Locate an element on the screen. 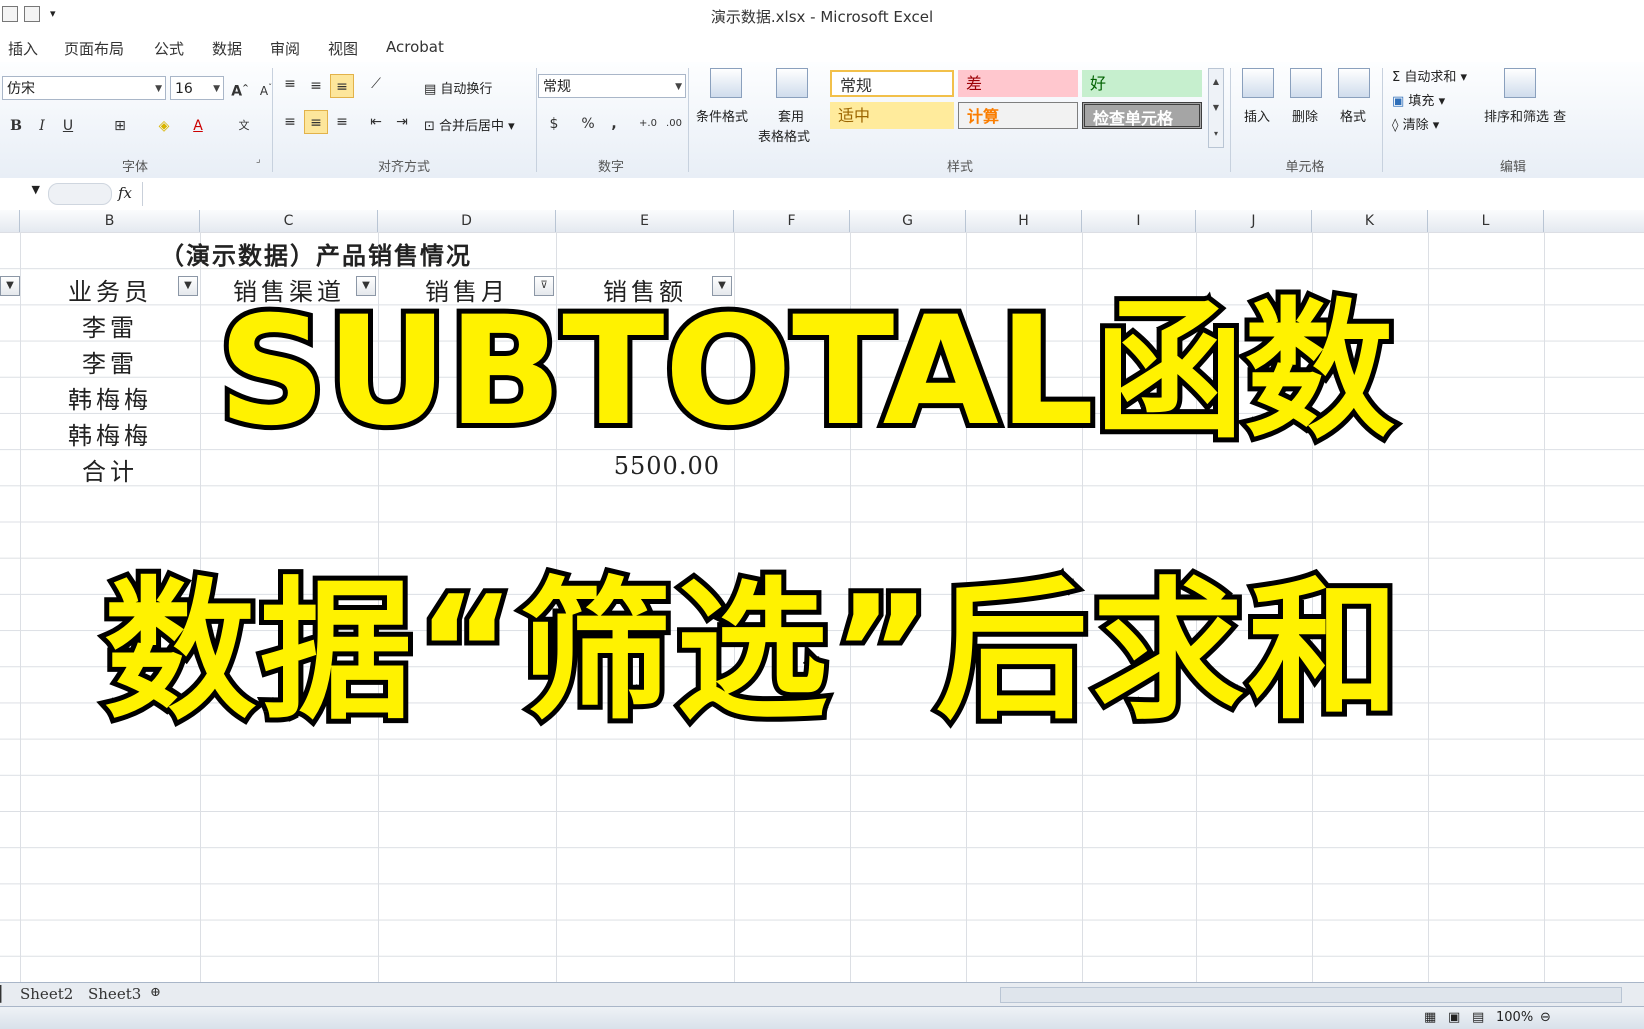  filter-dropdown-b: ▼ is located at coordinates (188, 286).